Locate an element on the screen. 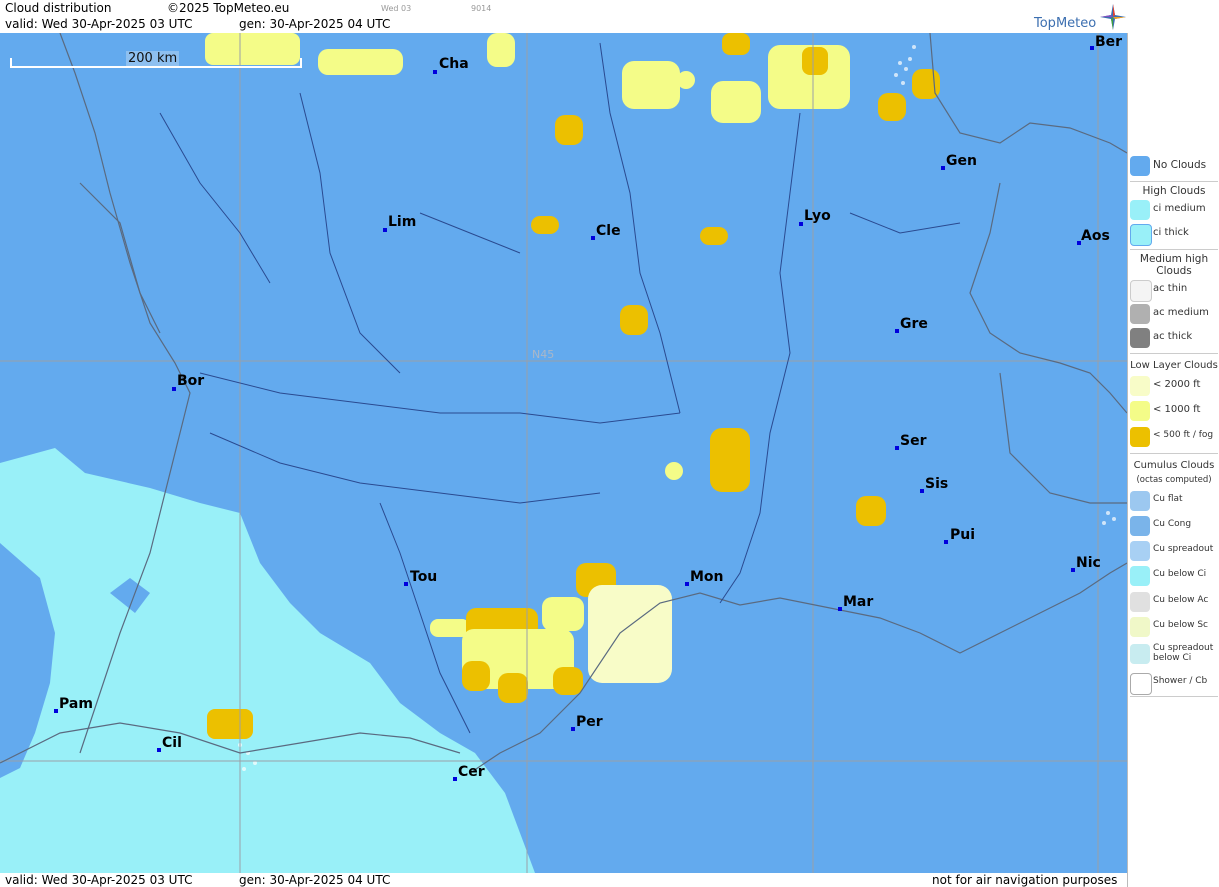 This screenshot has width=1219, height=887. legend-cu-spreadout-below-ci: Cu spreadout below Ci is located at coordinates (1173, 657).